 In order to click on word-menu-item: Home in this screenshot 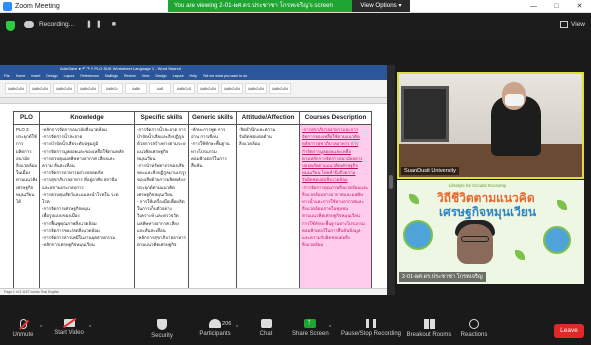, I will do `click(21, 76)`.